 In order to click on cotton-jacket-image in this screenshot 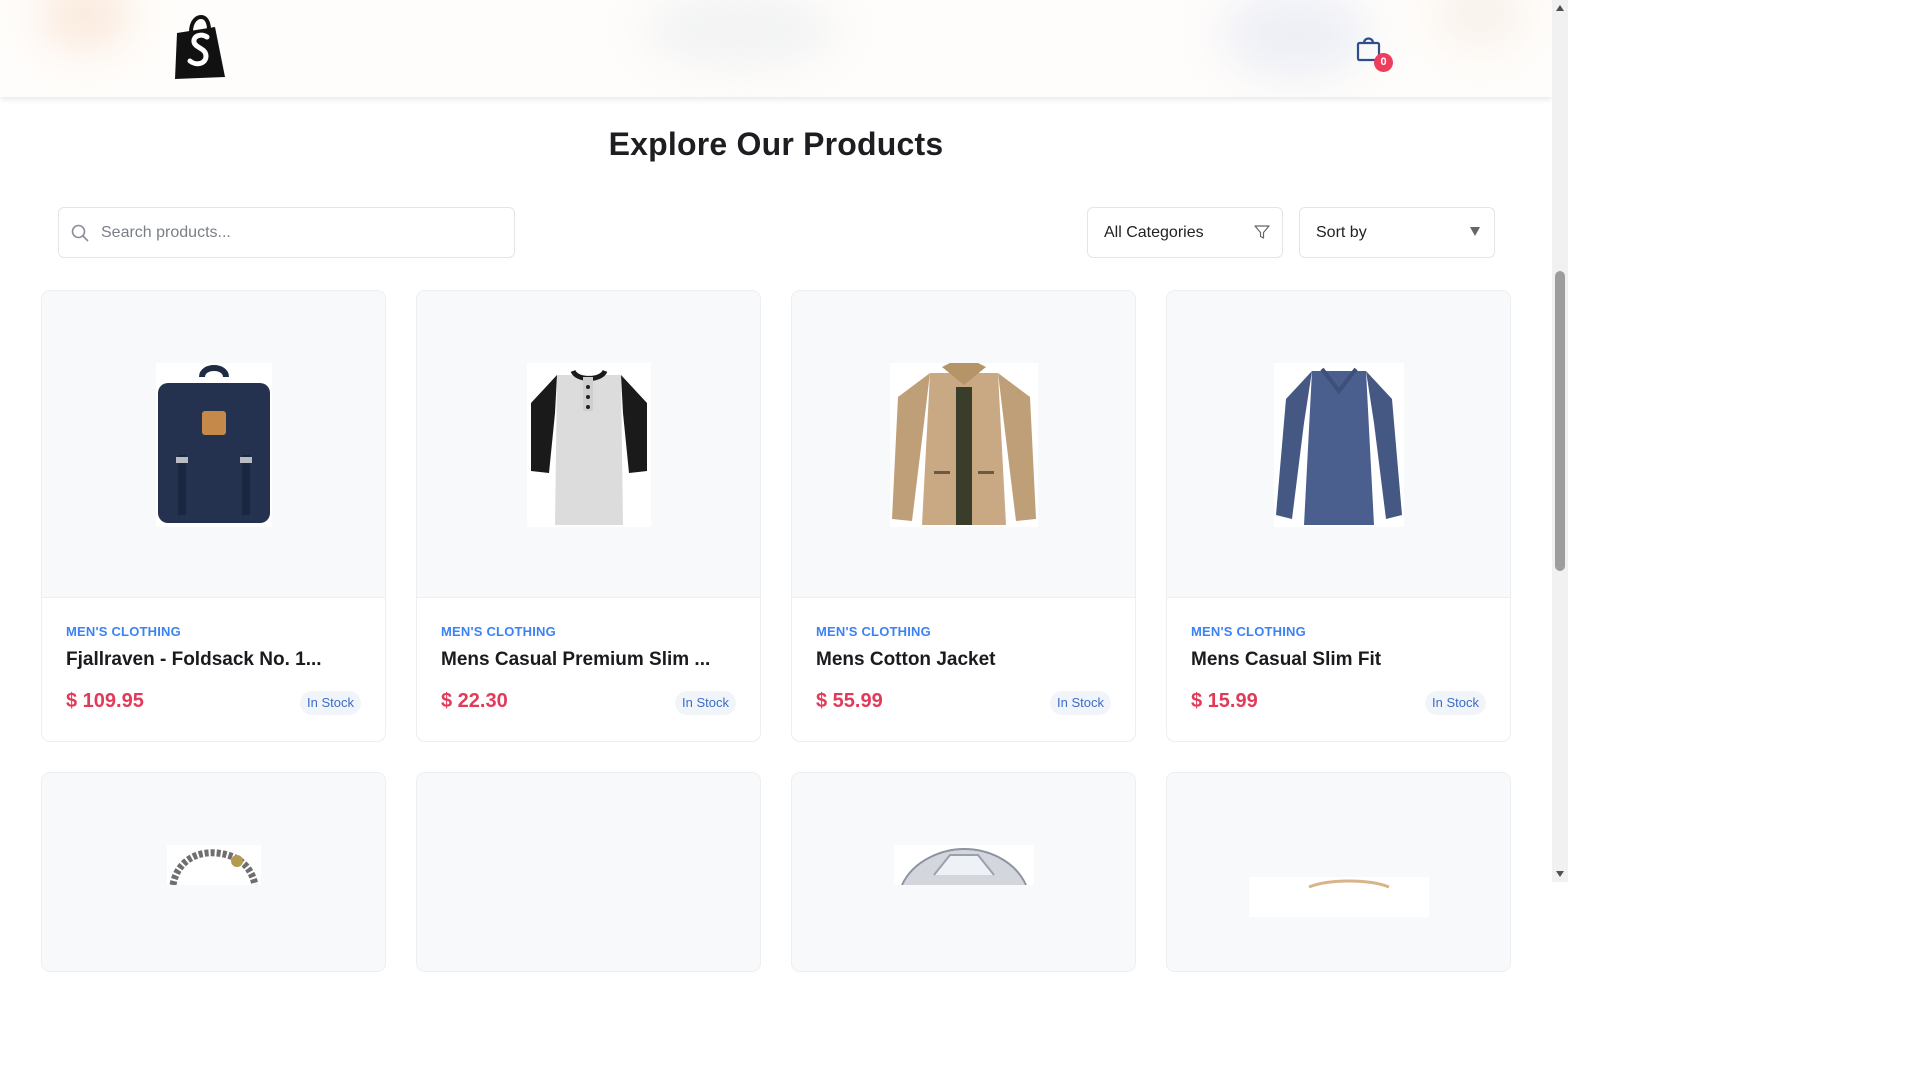, I will do `click(963, 445)`.